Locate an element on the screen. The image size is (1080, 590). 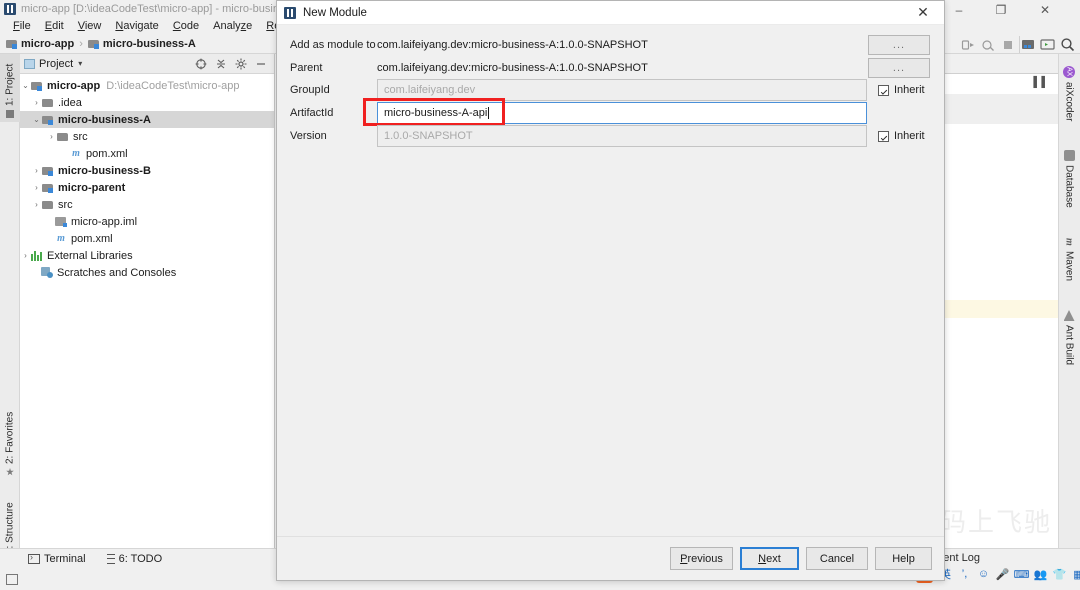
tree-node: › External Libraries is located at coordinates (147, 255).